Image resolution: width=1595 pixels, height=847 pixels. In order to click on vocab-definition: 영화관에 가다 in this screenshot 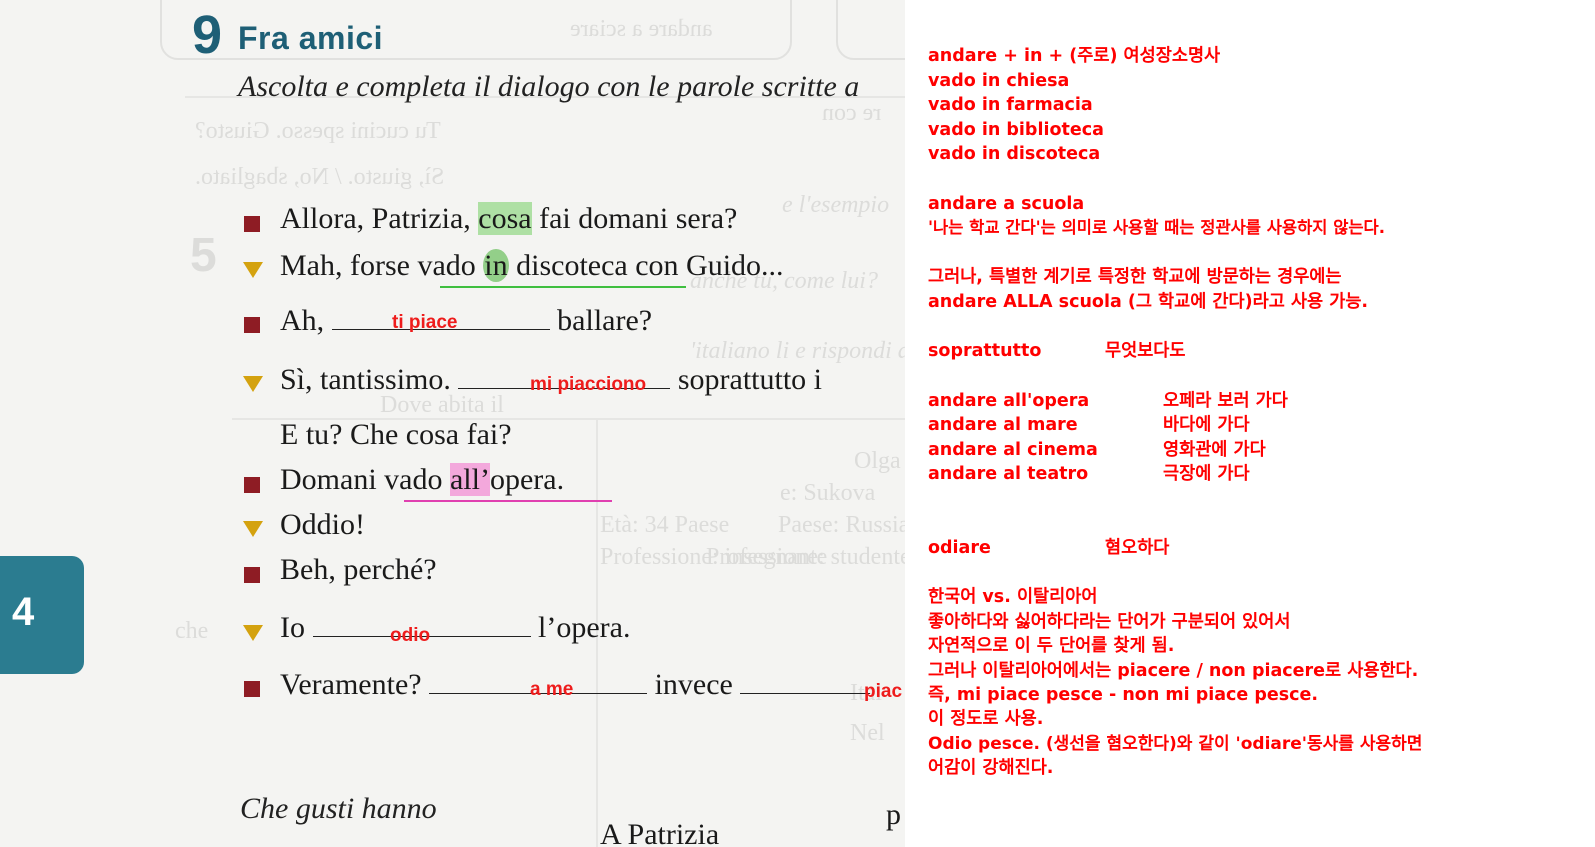, I will do `click(1214, 450)`.